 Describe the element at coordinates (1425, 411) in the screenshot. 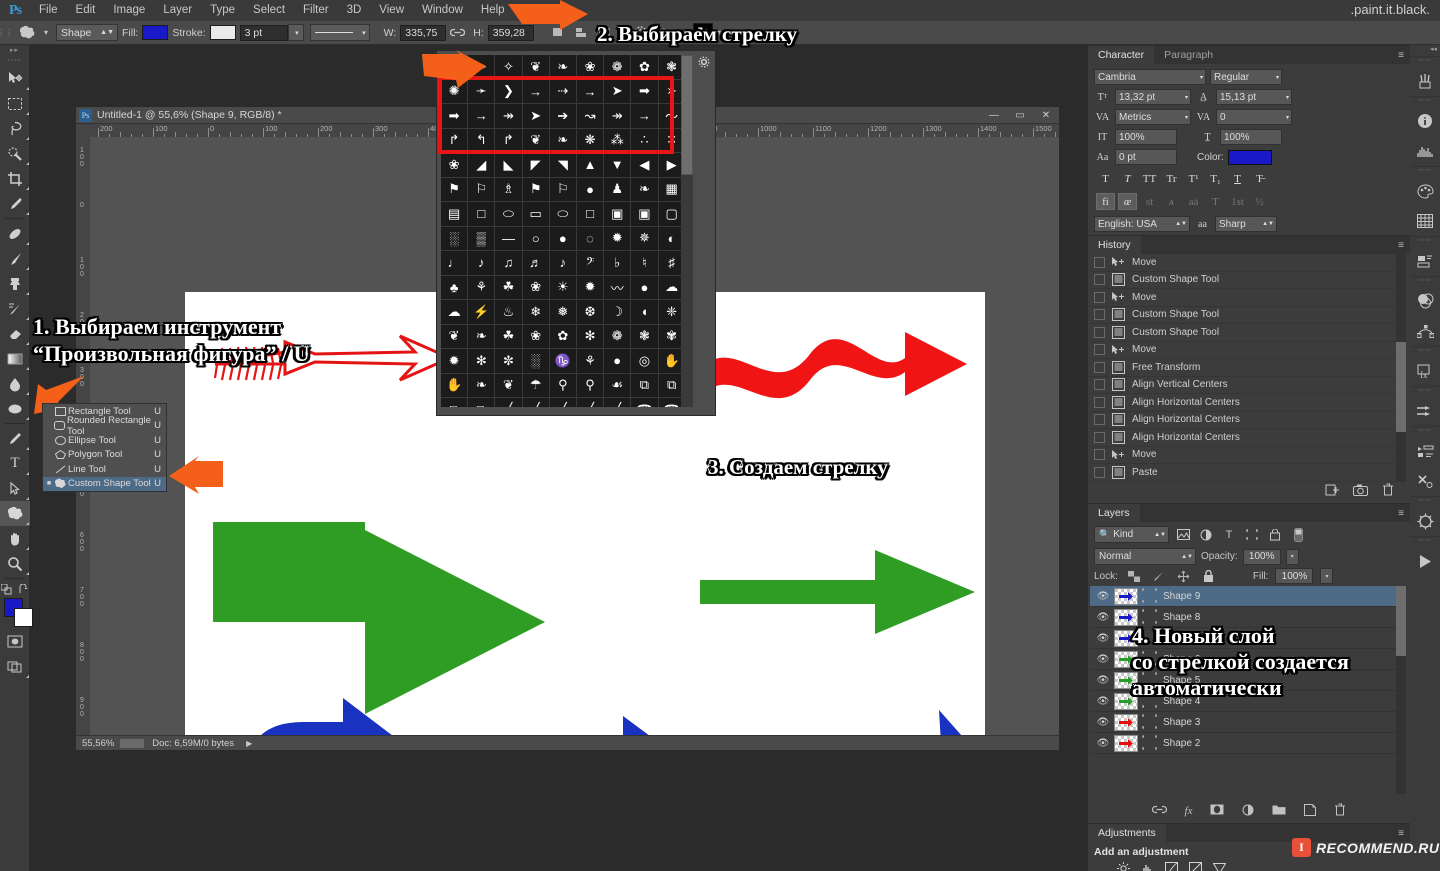

I see `tool-presets-icon` at that location.